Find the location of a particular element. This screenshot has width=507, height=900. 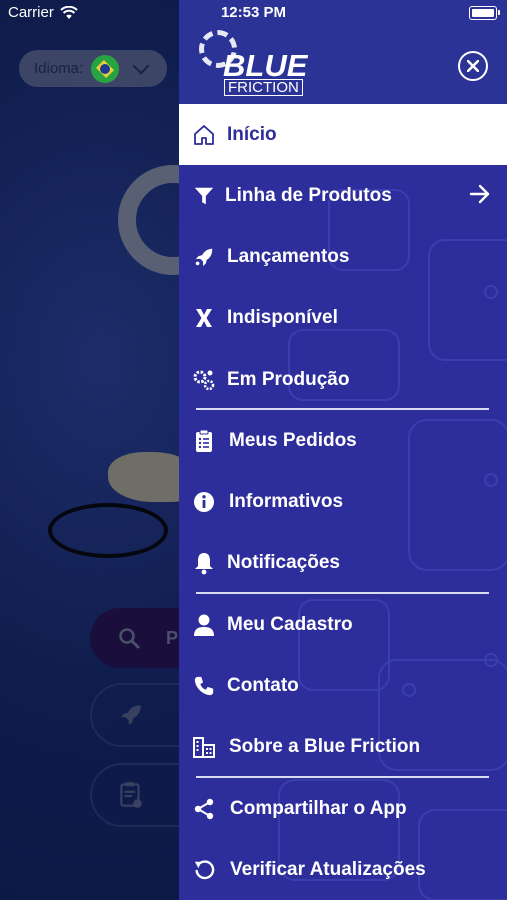

menu-item-informativos: Informativos is located at coordinates (343, 501).